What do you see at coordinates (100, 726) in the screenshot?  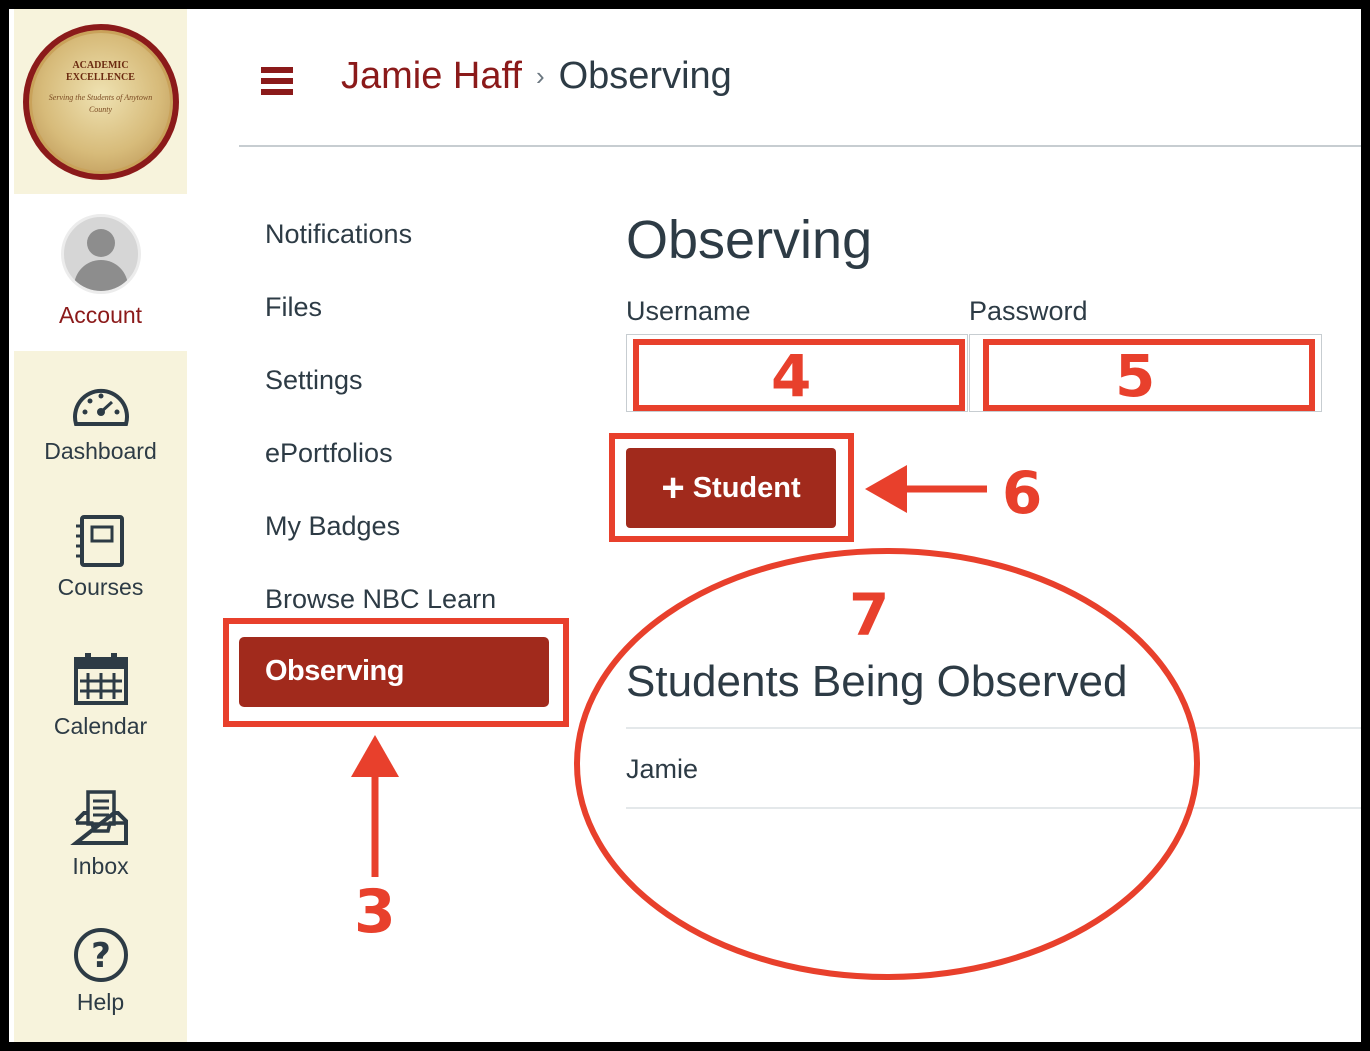 I see `calendar-label: Calendar` at bounding box center [100, 726].